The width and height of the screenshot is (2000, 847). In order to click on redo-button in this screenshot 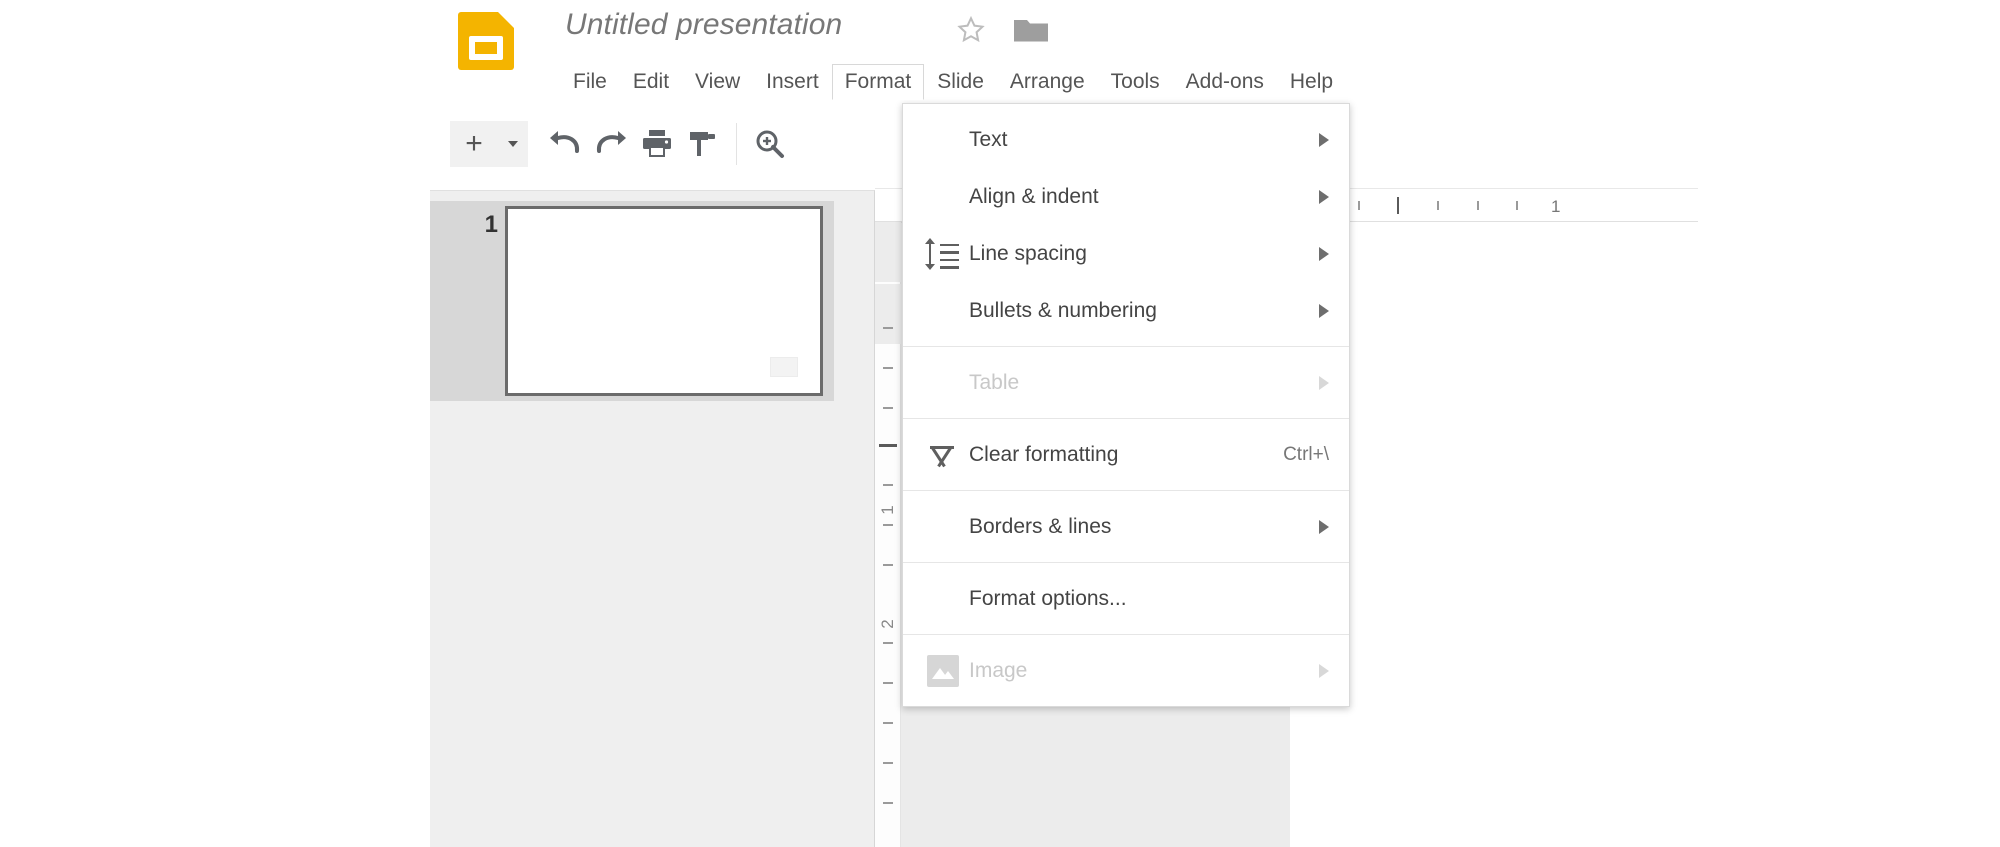, I will do `click(611, 144)`.